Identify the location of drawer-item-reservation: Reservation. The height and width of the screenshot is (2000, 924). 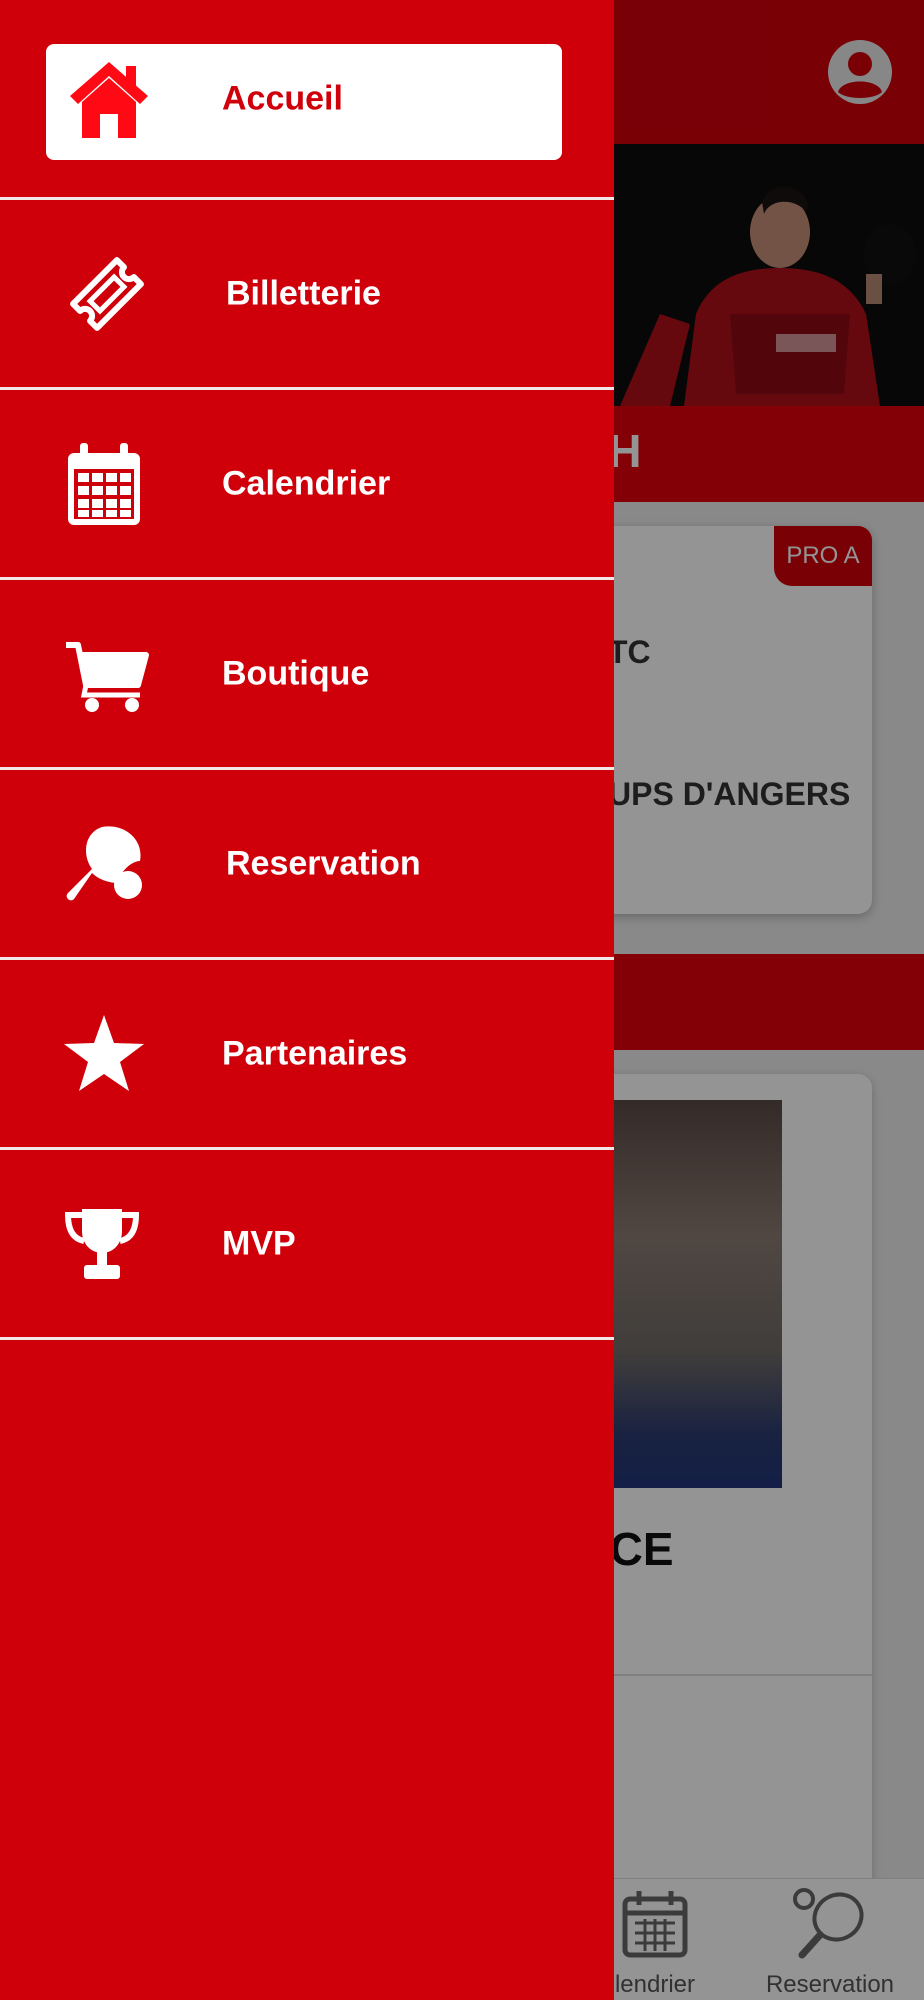
(307, 865).